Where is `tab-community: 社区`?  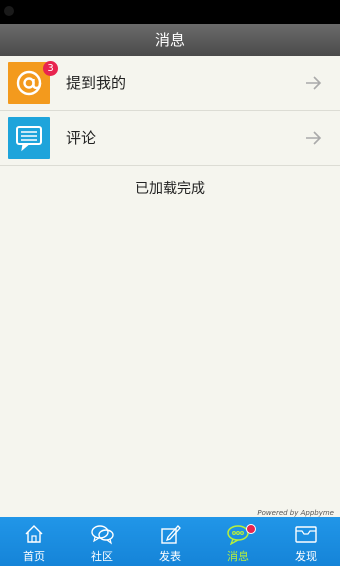 tab-community: 社区 is located at coordinates (102, 541).